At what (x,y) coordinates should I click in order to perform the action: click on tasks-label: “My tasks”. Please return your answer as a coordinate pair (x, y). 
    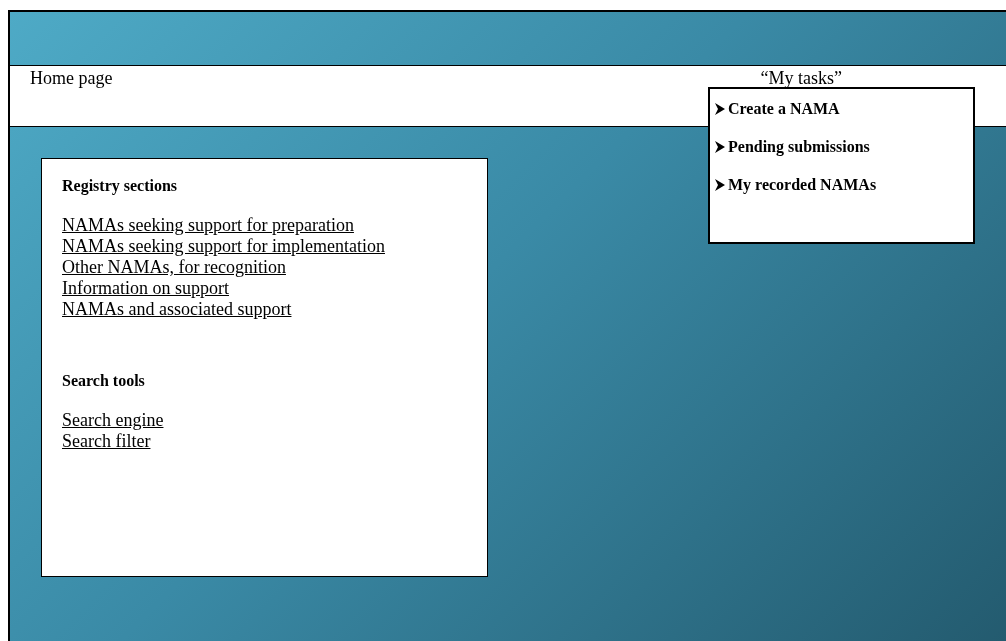
    Looking at the image, I should click on (801, 78).